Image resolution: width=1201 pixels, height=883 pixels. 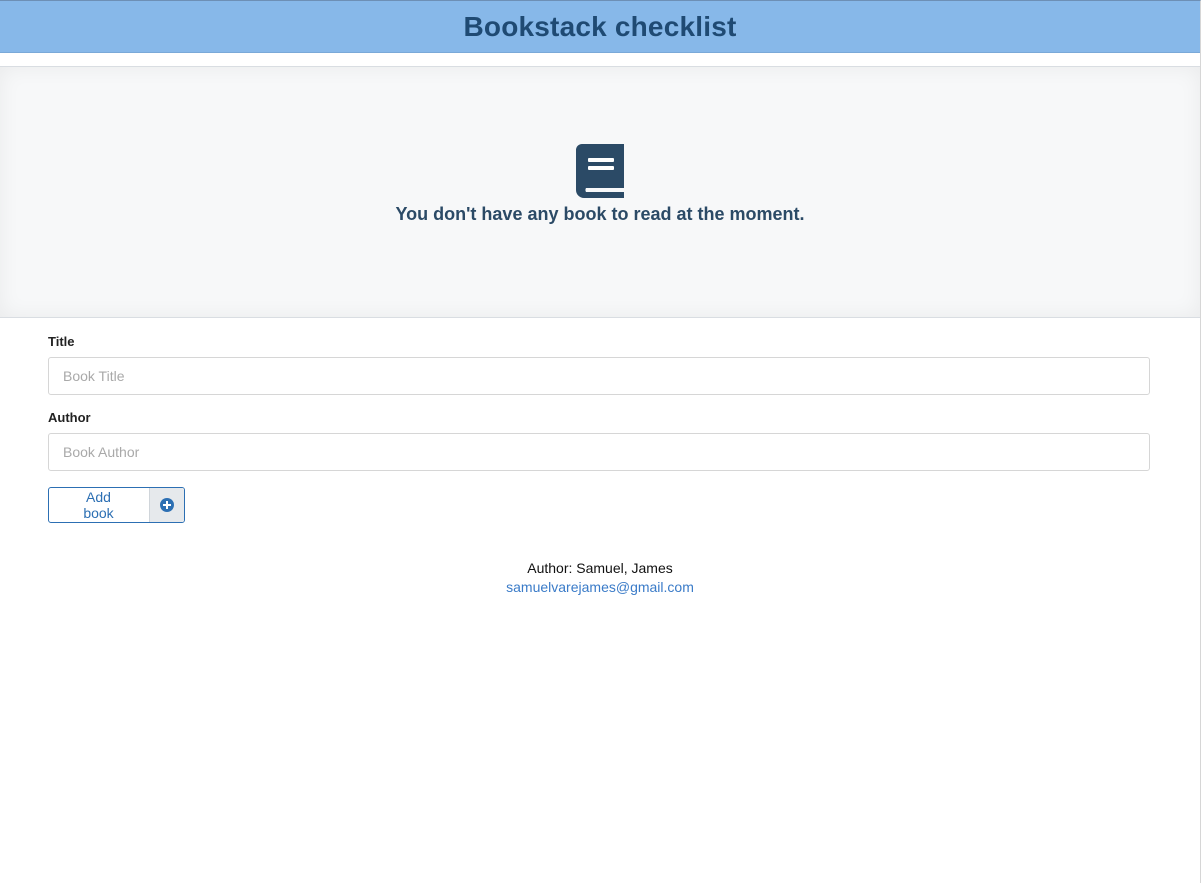 What do you see at coordinates (98, 505) in the screenshot?
I see `add-book-button-label: Add book` at bounding box center [98, 505].